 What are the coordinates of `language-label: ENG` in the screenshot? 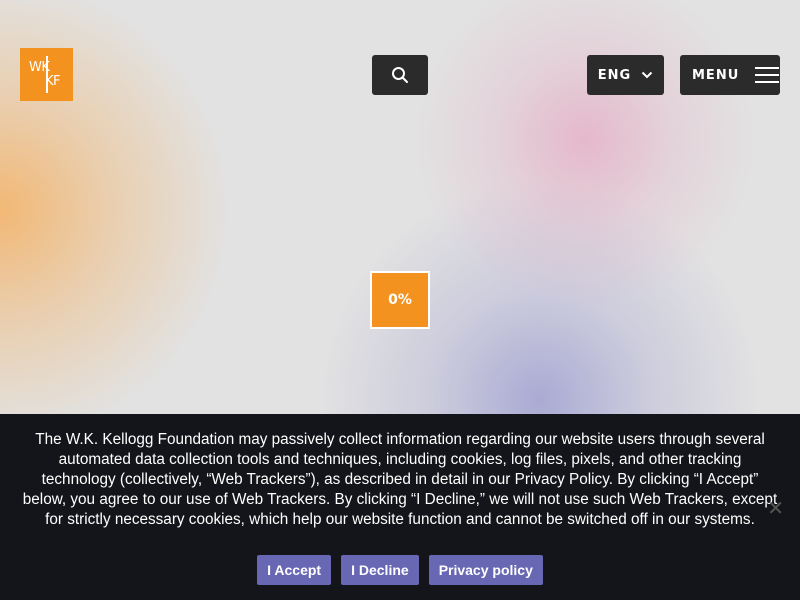 It's located at (614, 75).